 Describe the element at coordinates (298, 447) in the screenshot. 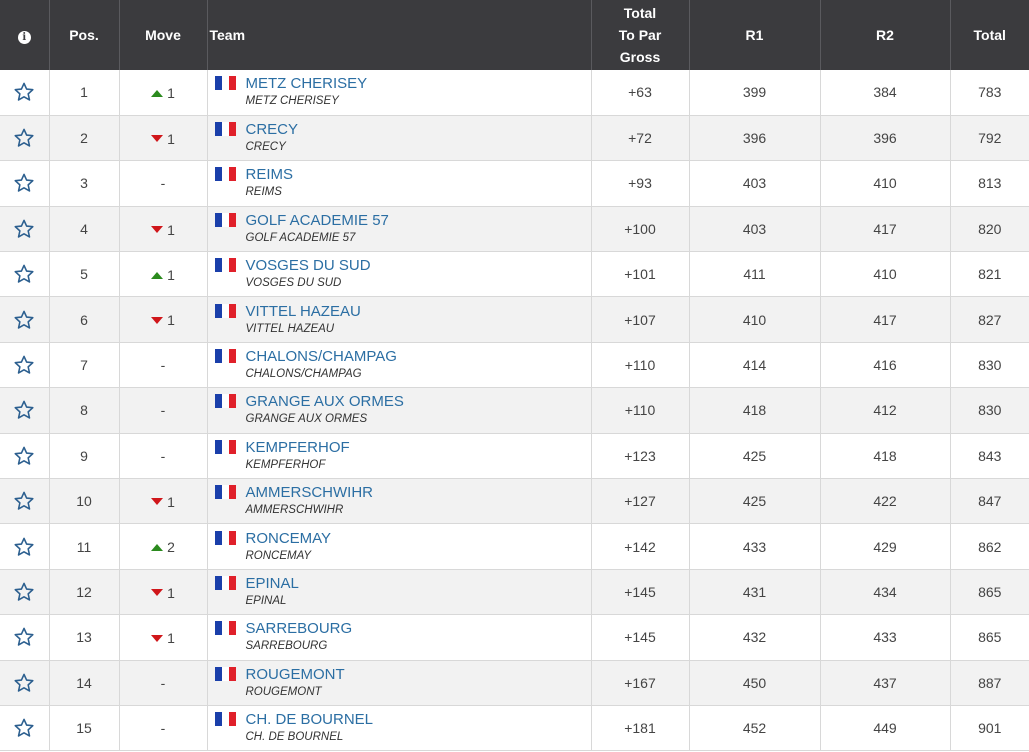

I see `team-name-link: KEMPFERHOF` at that location.